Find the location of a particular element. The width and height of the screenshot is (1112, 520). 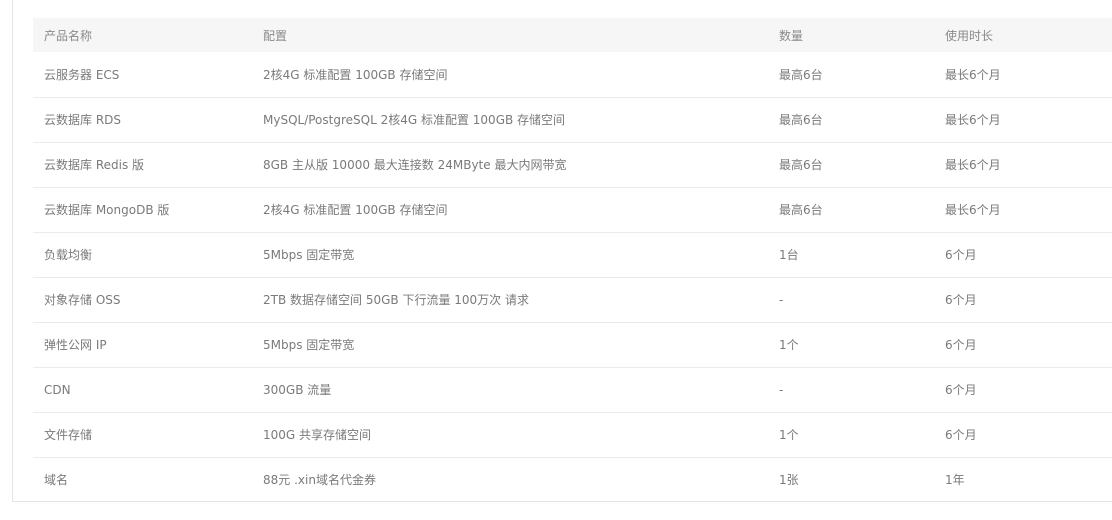

cell-product-name: 云服务器 ECS is located at coordinates (82, 74).